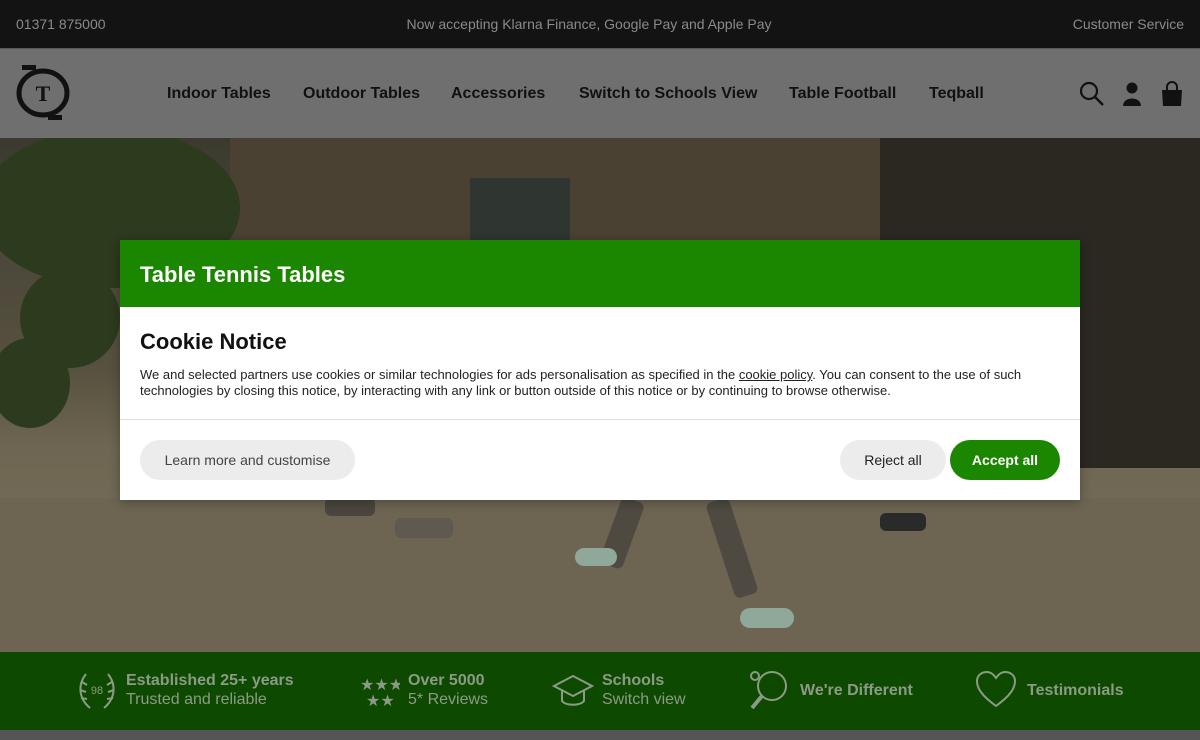 This screenshot has height=740, width=1200. Describe the element at coordinates (600, 735) in the screenshot. I see `page-bottom-edge` at that location.